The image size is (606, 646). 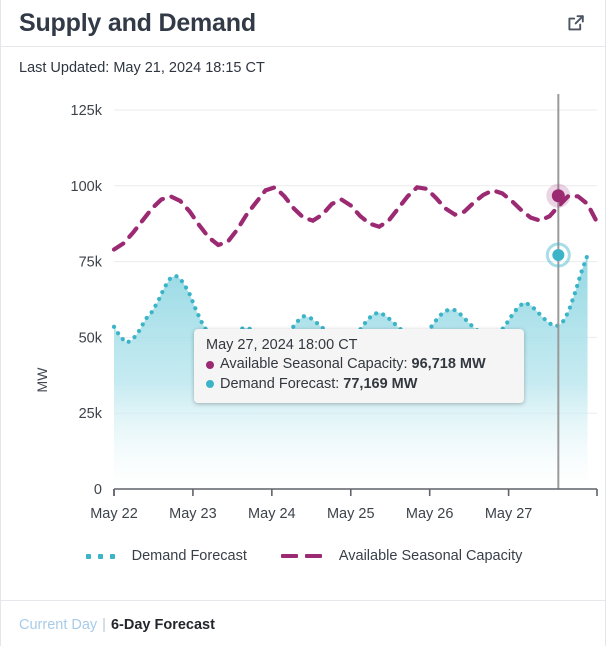 I want to click on tooltip-row-capacity: Available Seasonal Capacity: 96,718 MW, so click(x=359, y=365).